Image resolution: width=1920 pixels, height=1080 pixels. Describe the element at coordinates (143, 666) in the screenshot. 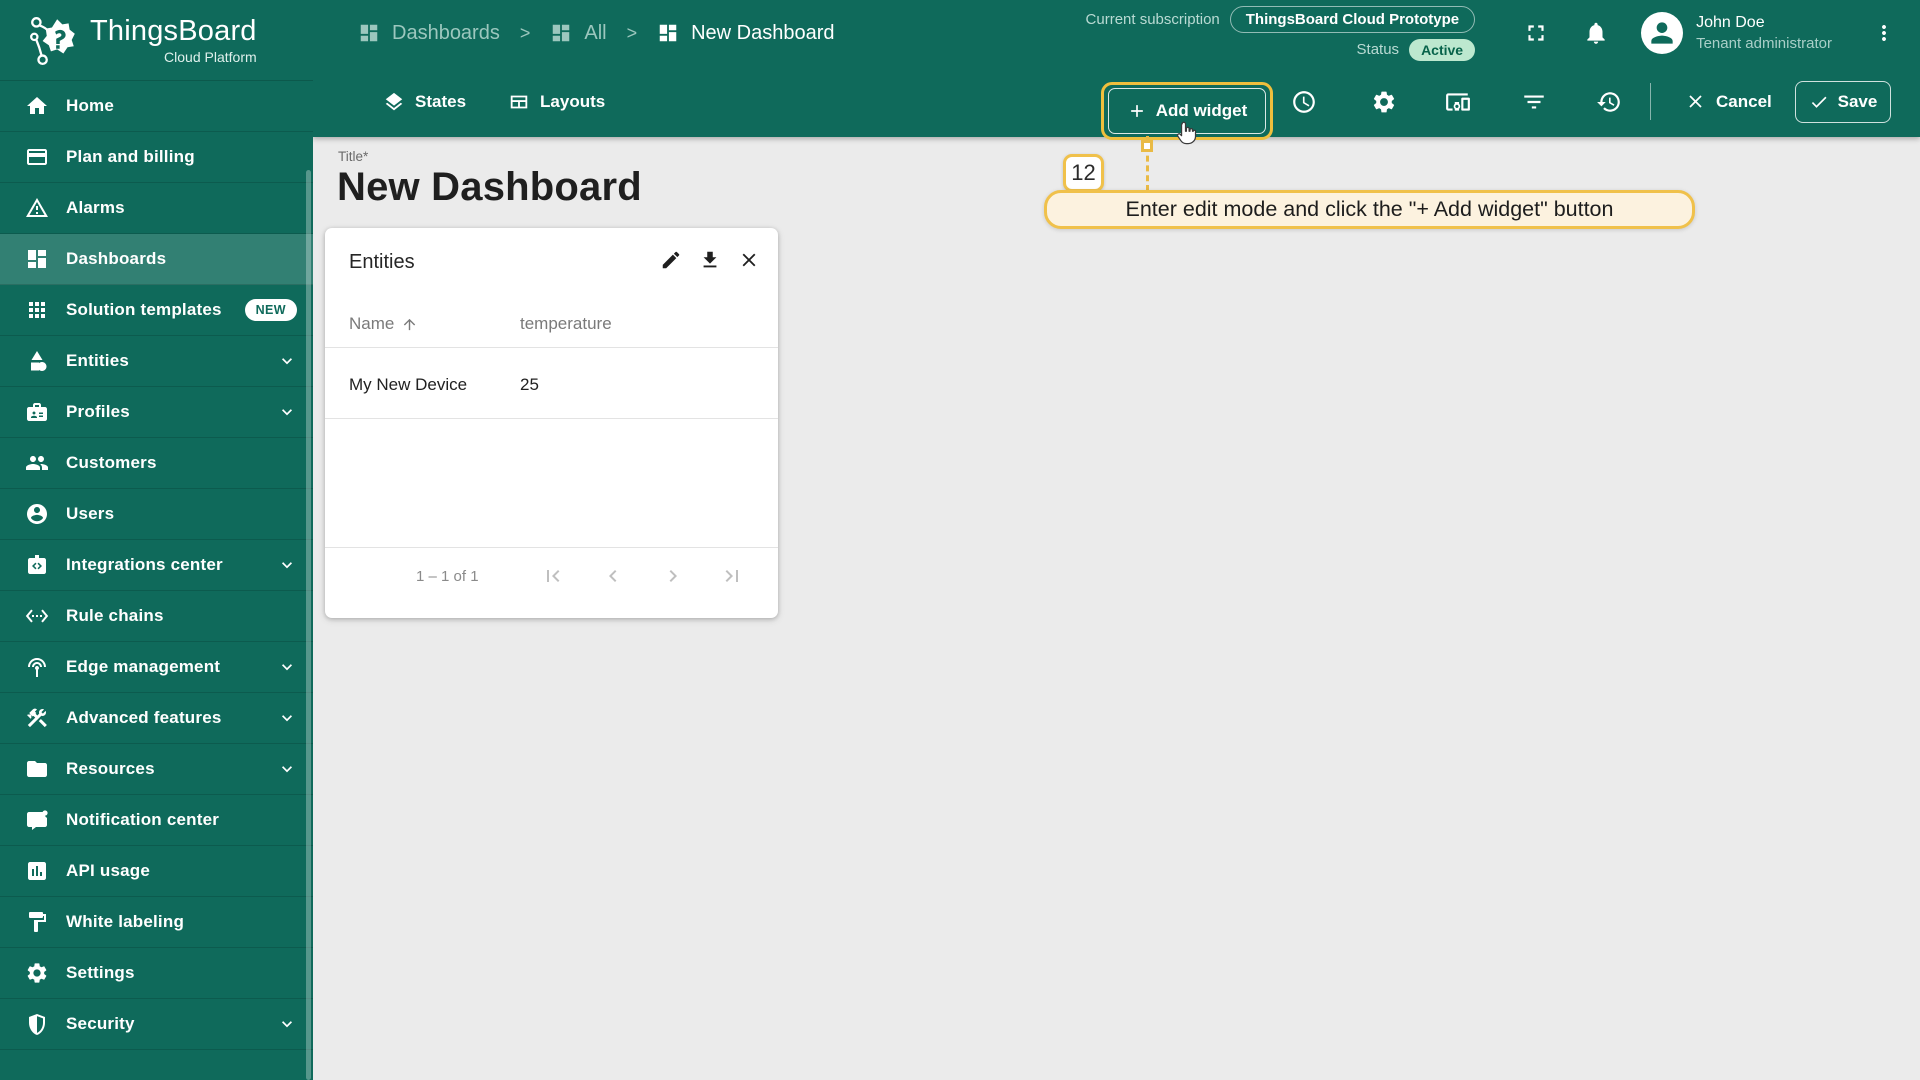

I see `sidebar-item-label: Edge management` at that location.